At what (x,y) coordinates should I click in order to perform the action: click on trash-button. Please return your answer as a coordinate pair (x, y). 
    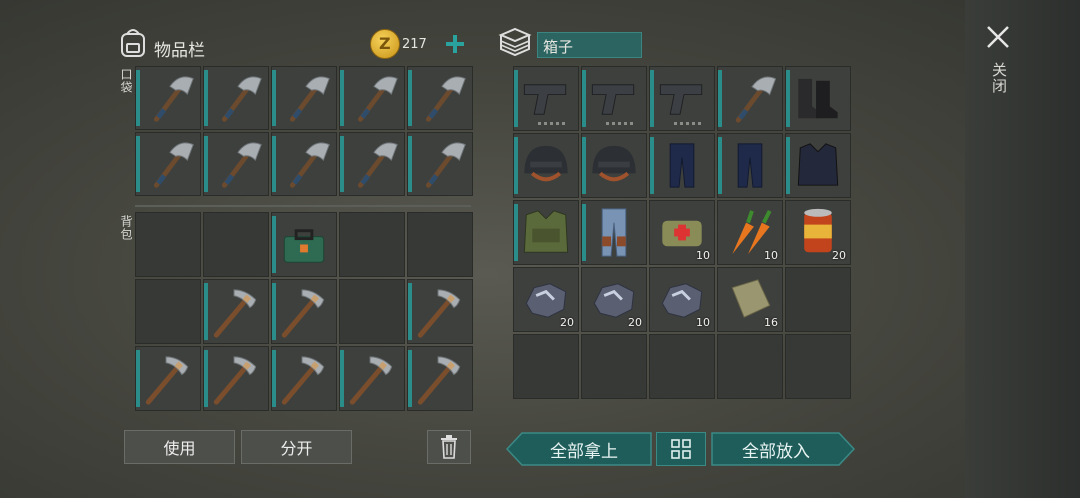
    Looking at the image, I should click on (449, 447).